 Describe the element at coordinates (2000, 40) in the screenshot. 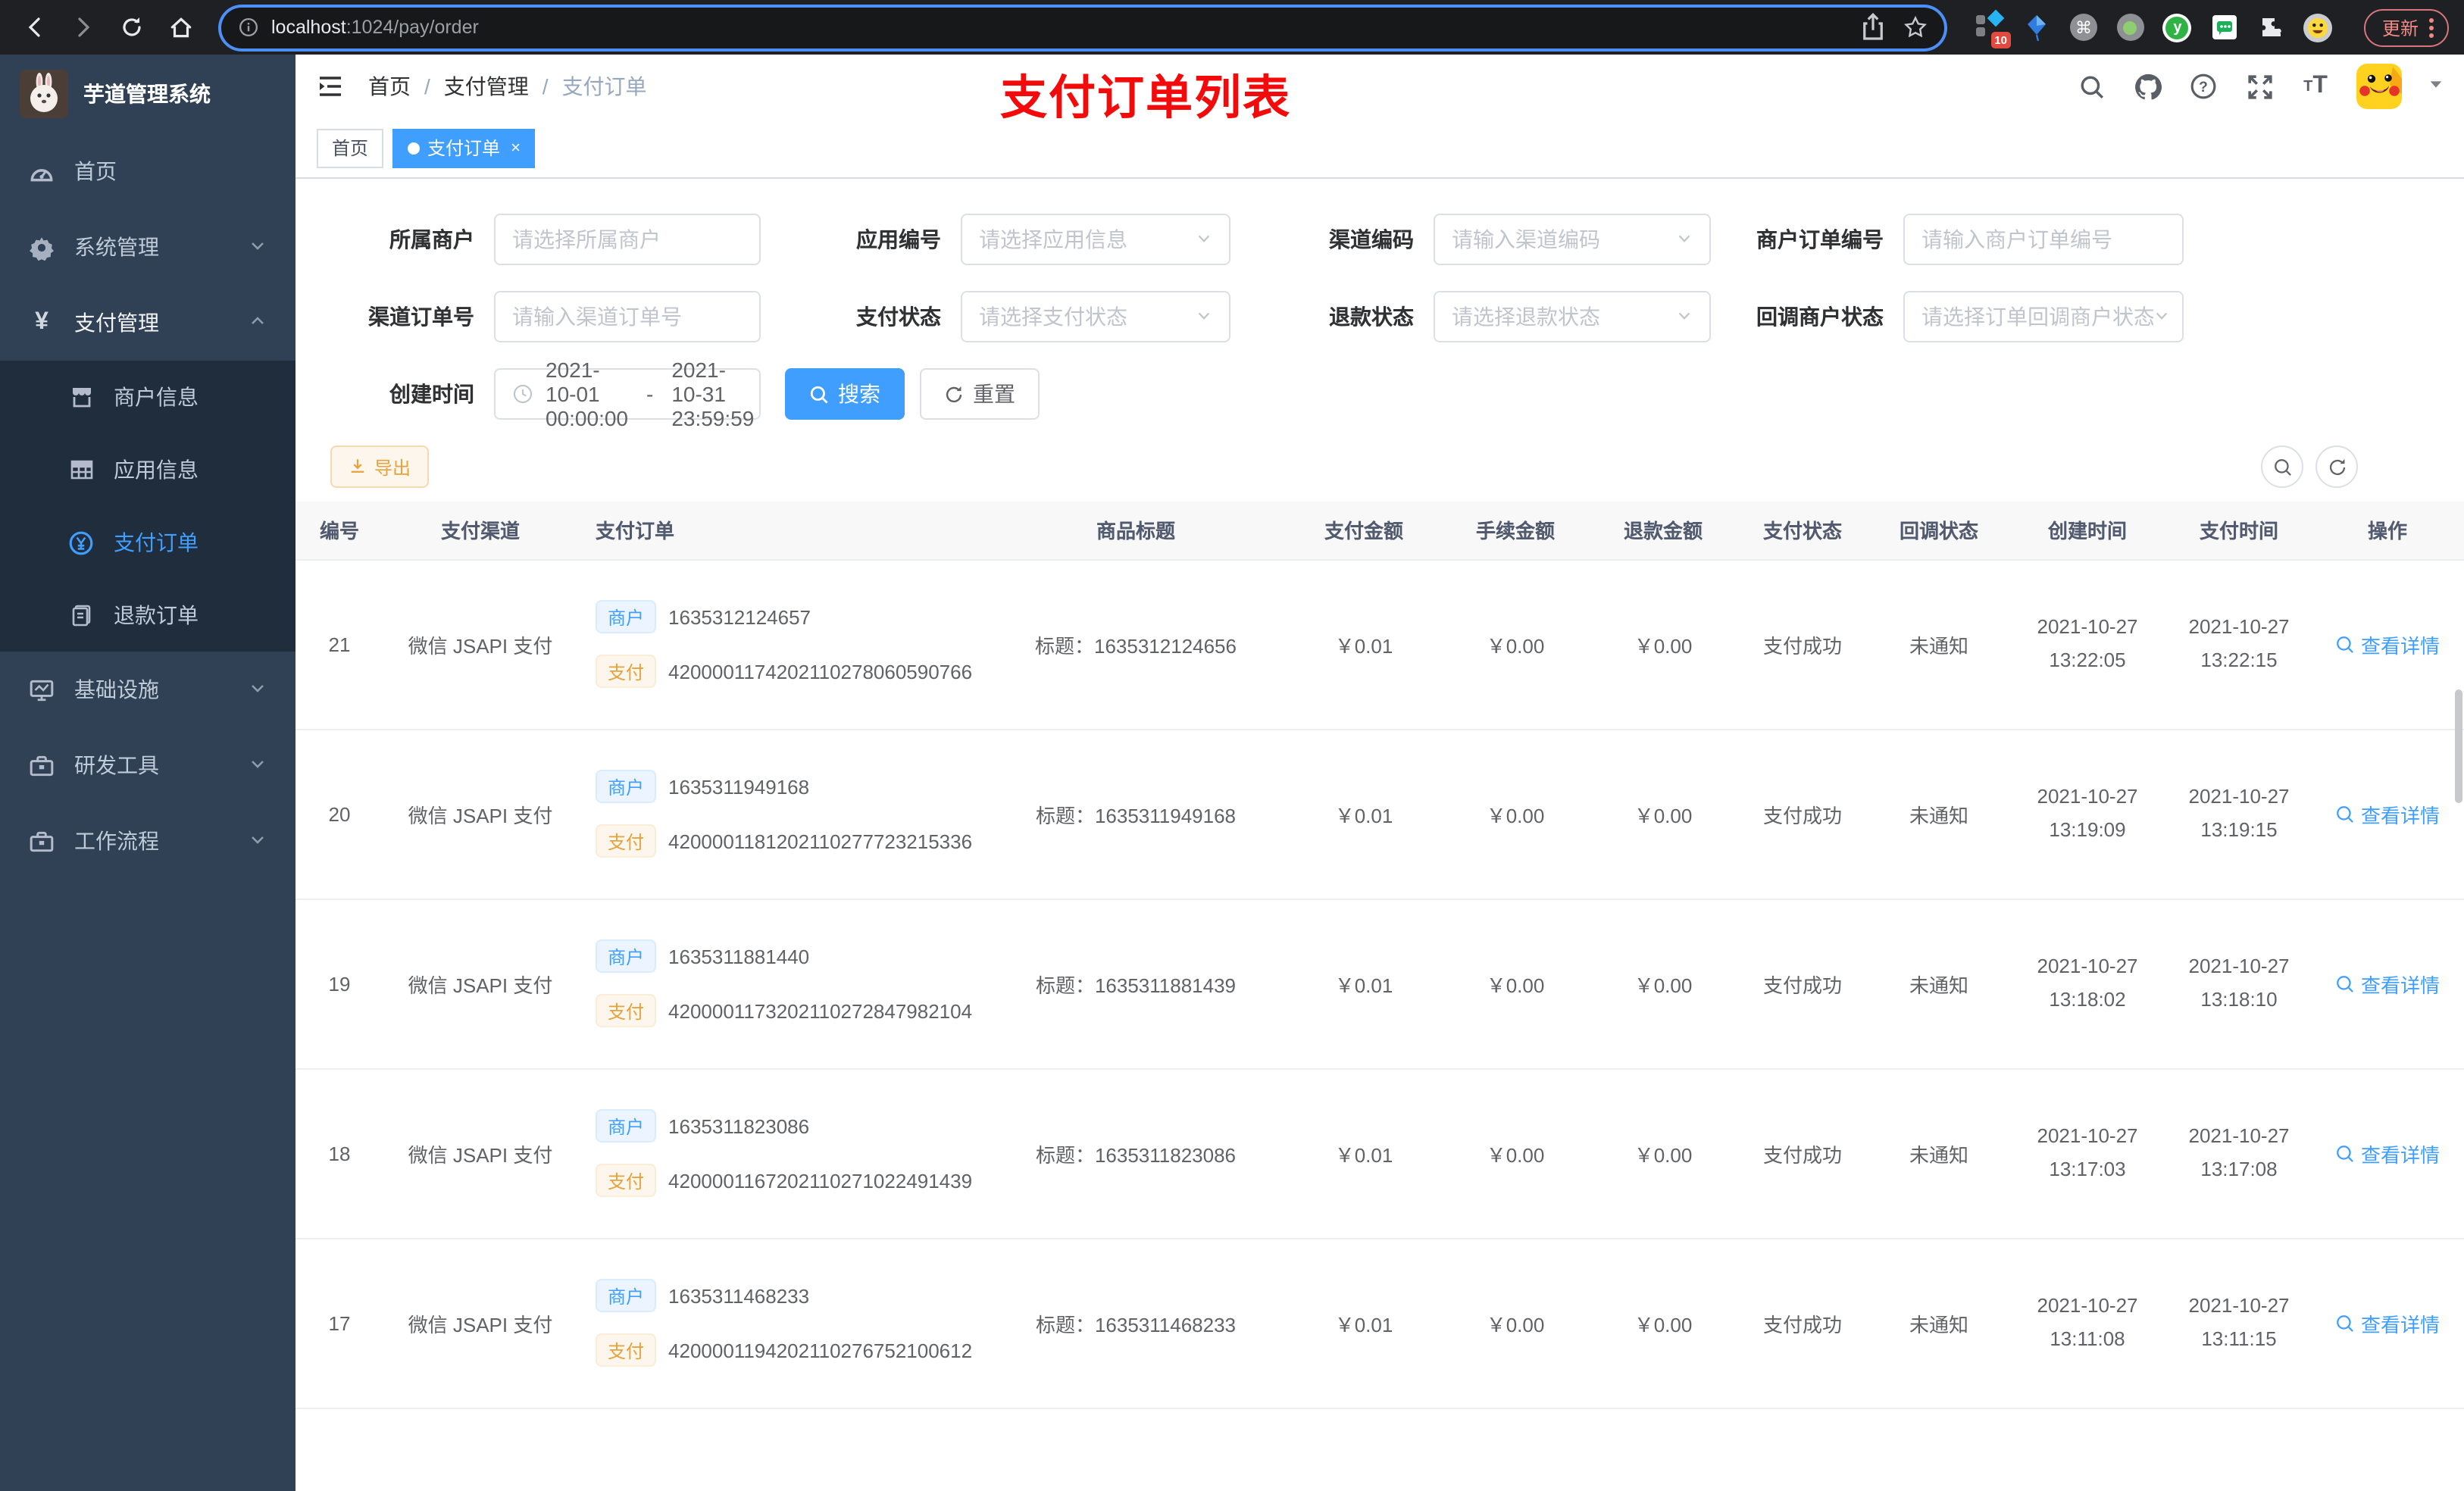

I see `extension-badge: 10` at that location.